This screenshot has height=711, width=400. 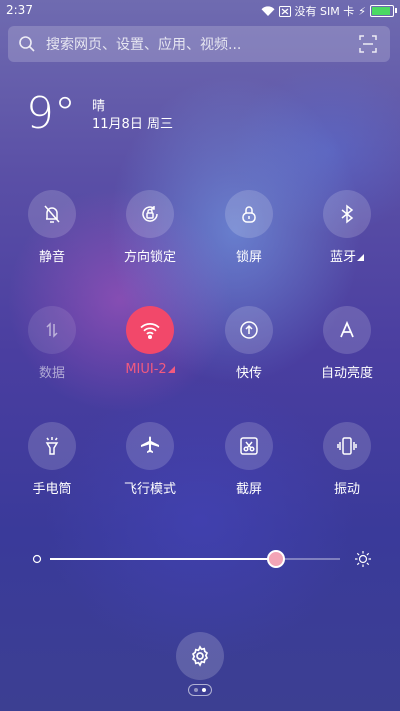 What do you see at coordinates (368, 44) in the screenshot?
I see `scan-icon` at bounding box center [368, 44].